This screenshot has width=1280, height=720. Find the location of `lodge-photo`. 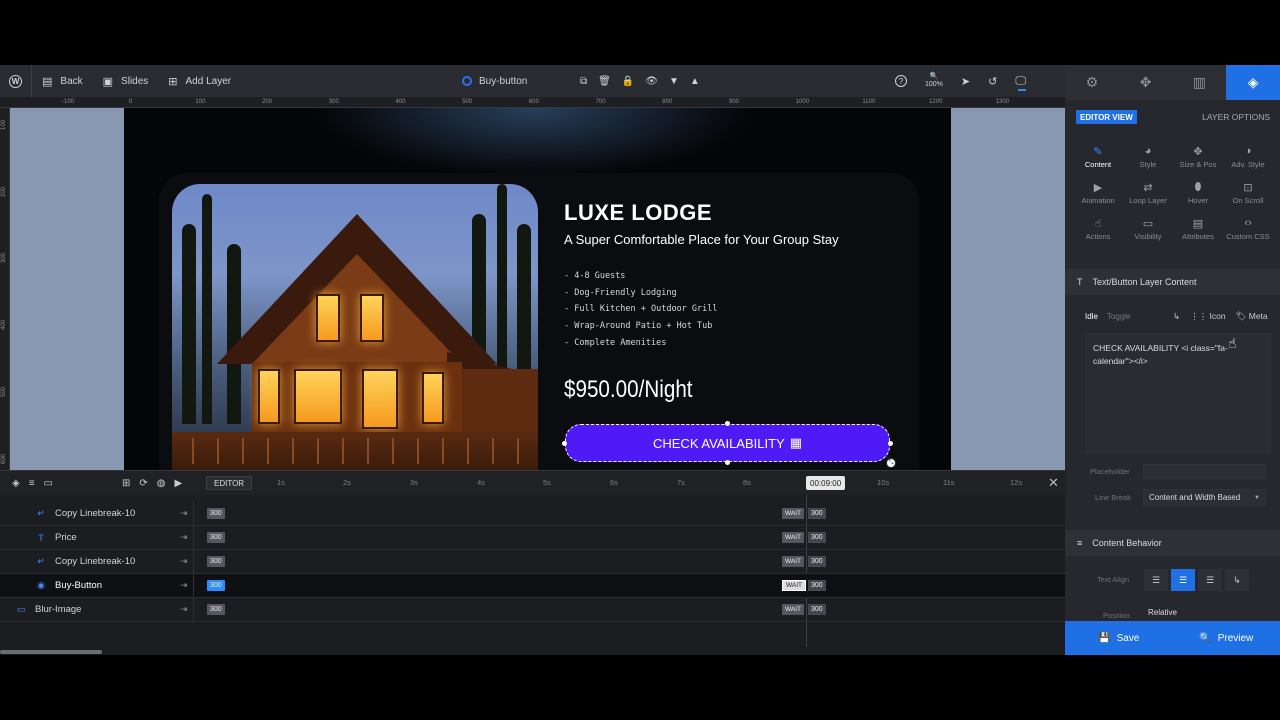

lodge-photo is located at coordinates (355, 327).